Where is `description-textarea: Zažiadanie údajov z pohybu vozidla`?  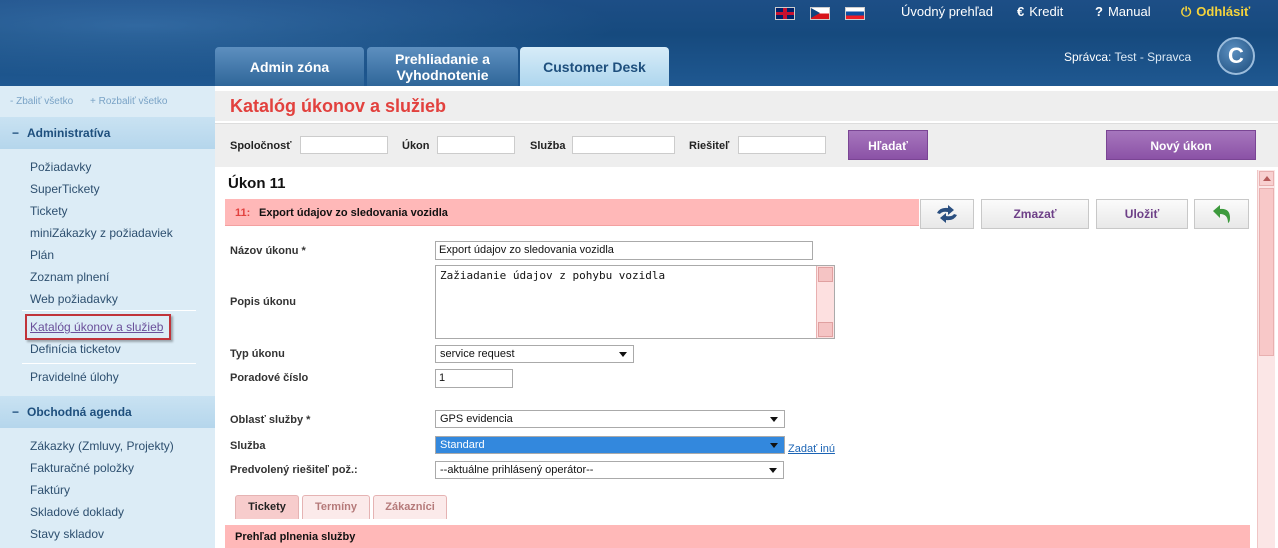
description-textarea: Zažiadanie údajov z pohybu vozidla is located at coordinates (635, 302).